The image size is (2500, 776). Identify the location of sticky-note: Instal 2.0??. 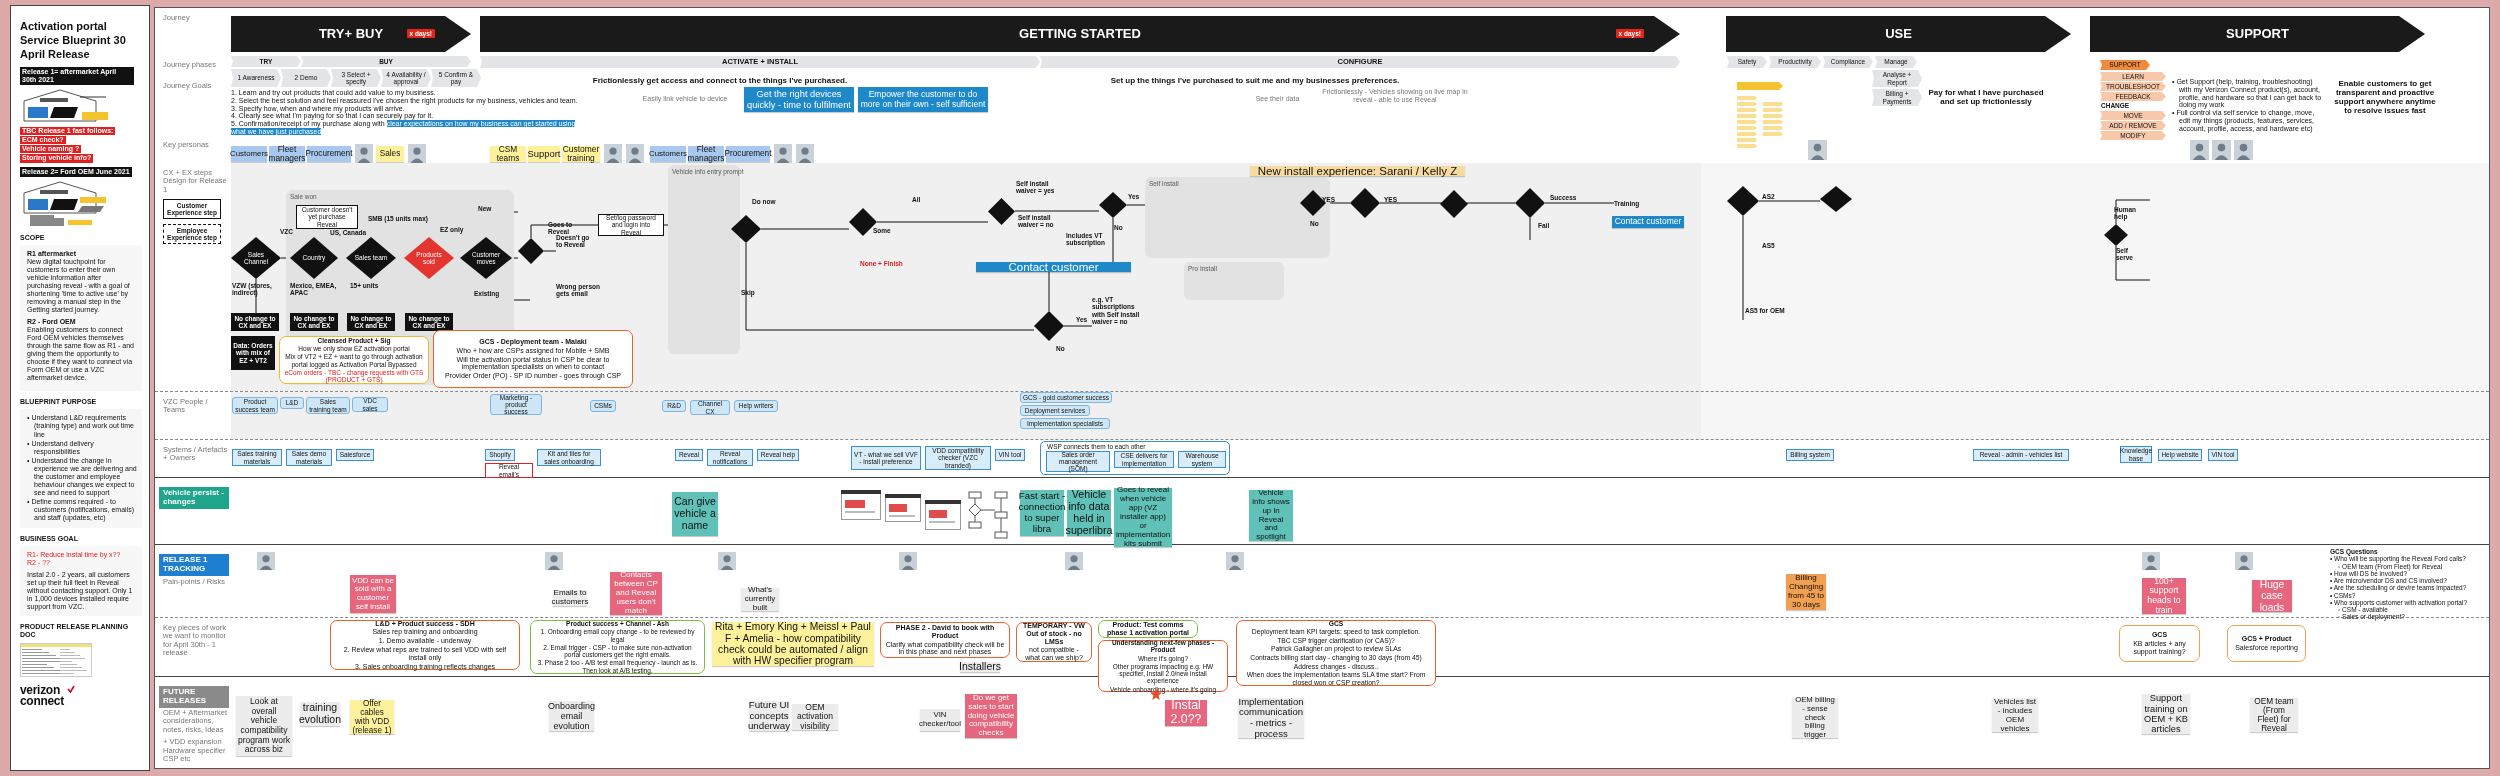
(1186, 713).